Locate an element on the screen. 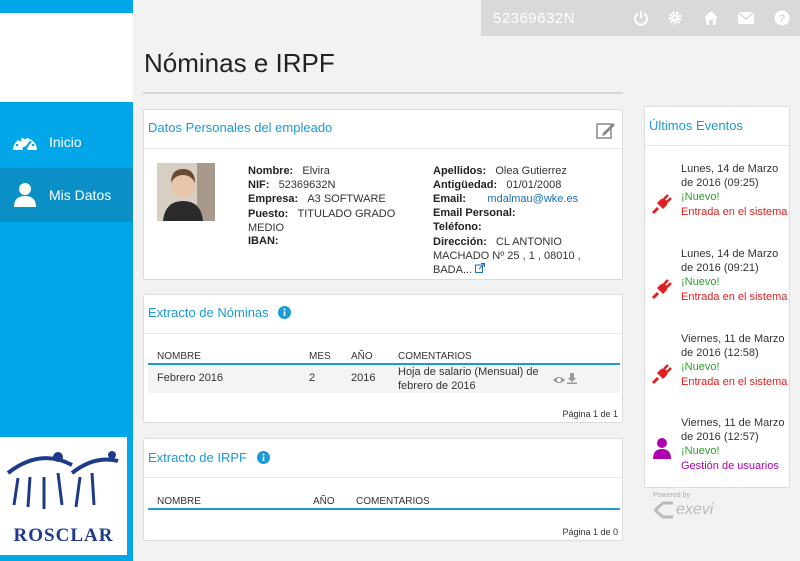  row-nombre: Febrero 2016 is located at coordinates (190, 378).